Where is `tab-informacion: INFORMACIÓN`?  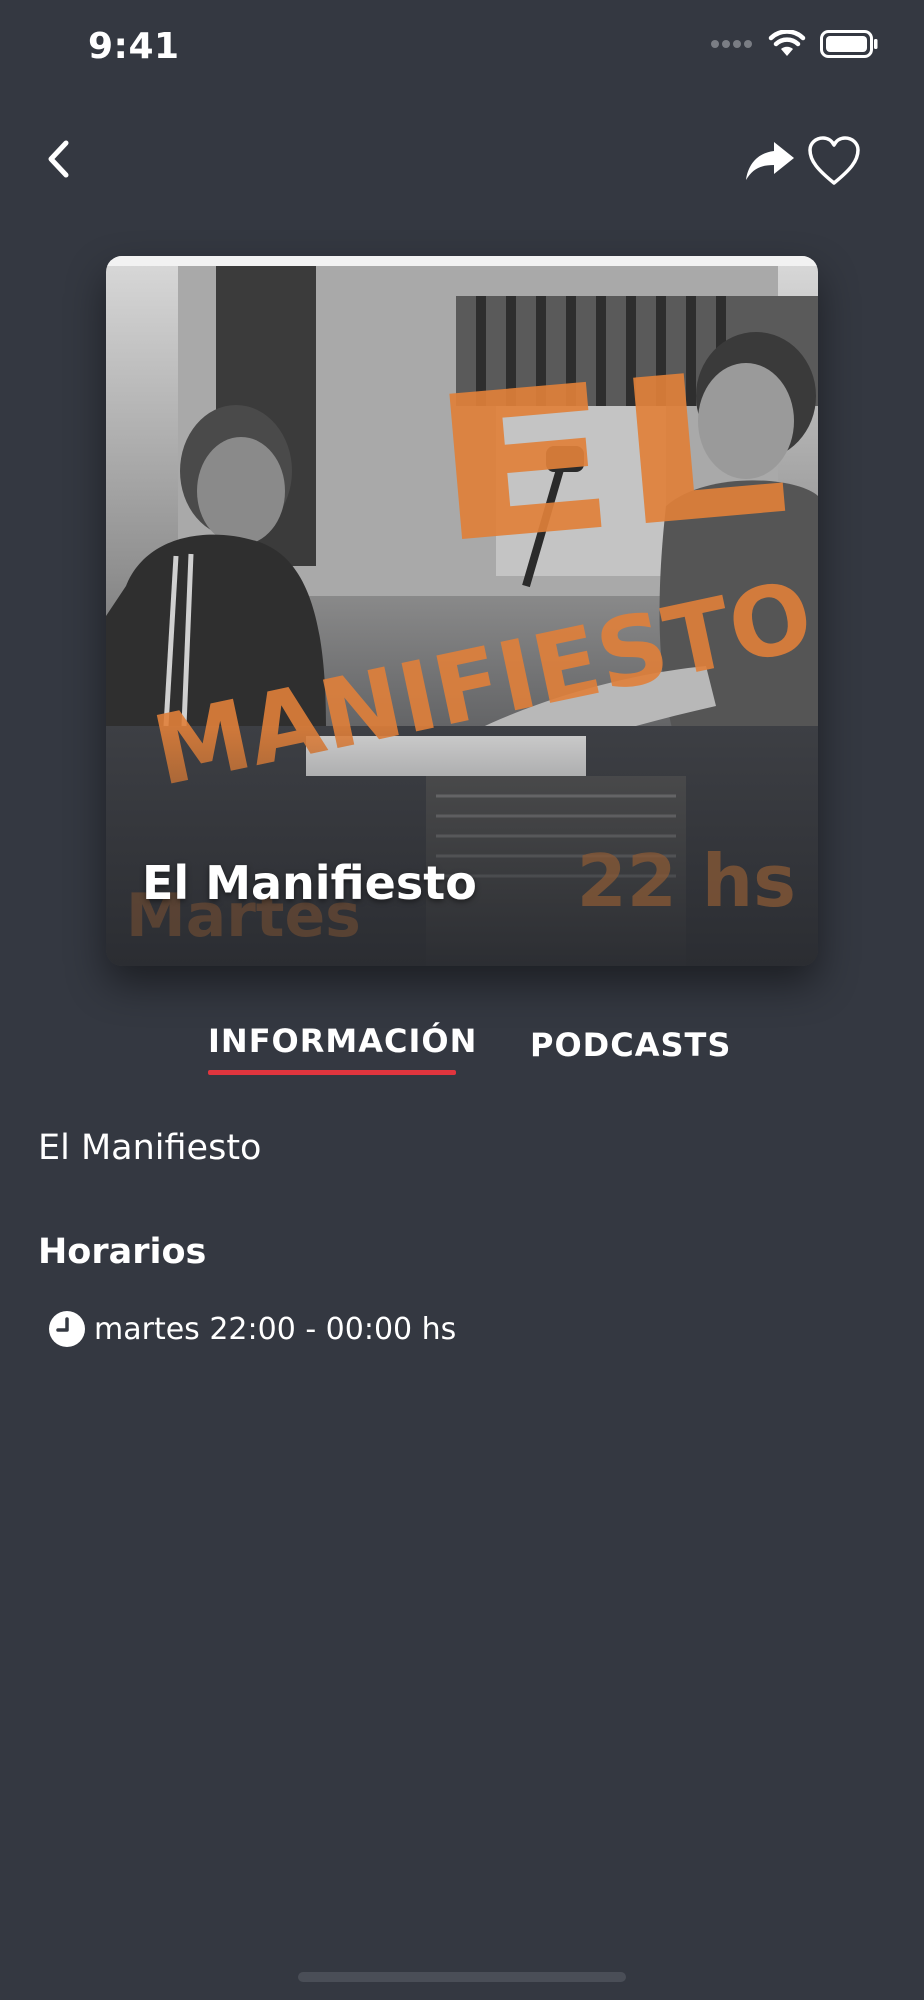 tab-informacion: INFORMACIÓN is located at coordinates (342, 1041).